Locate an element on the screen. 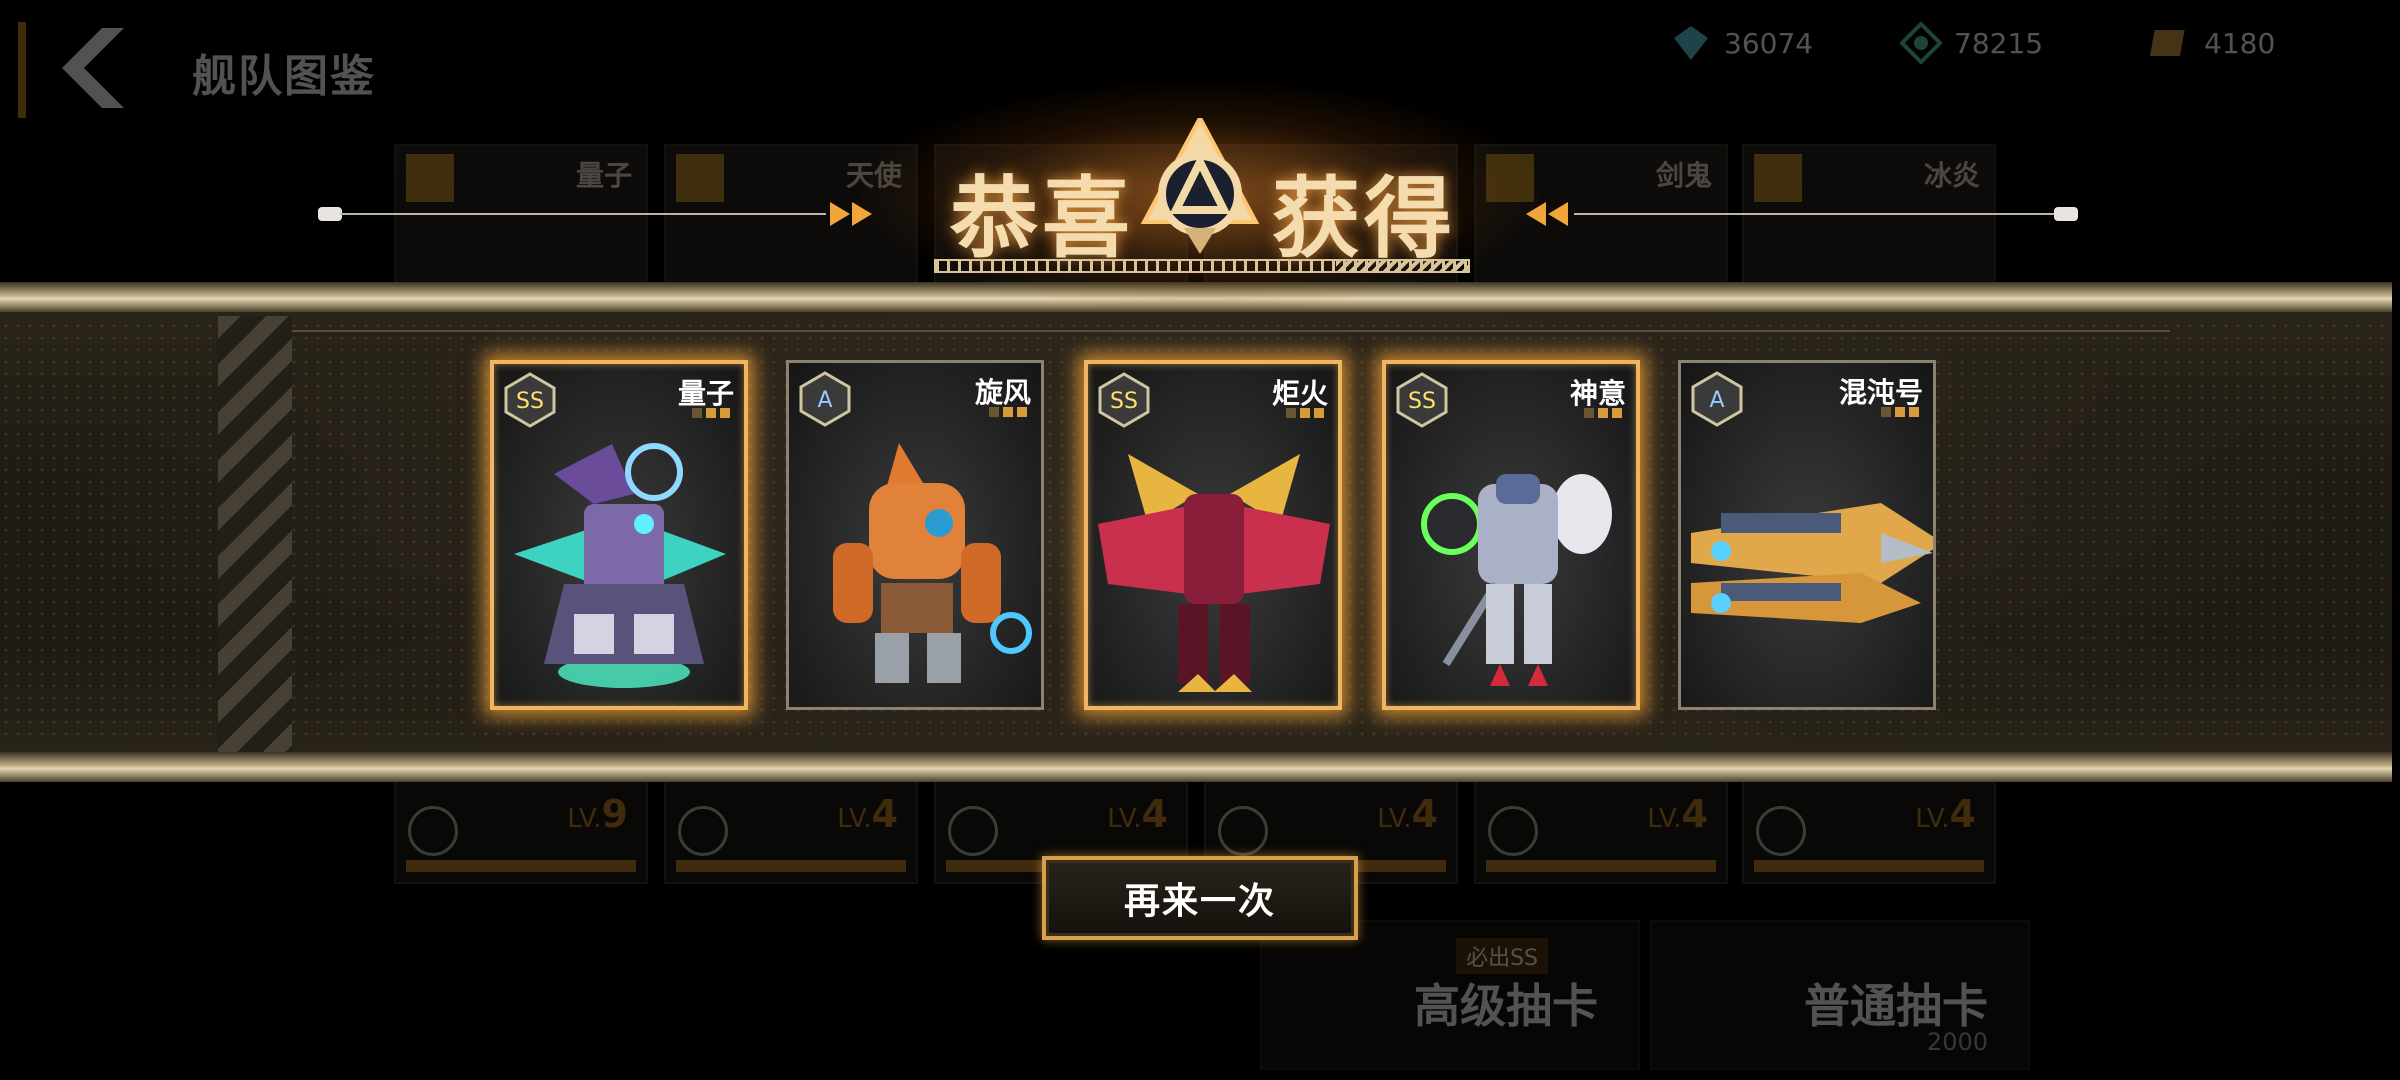 The height and width of the screenshot is (1080, 2400). reward-card: SS 炬火 is located at coordinates (1213, 535).